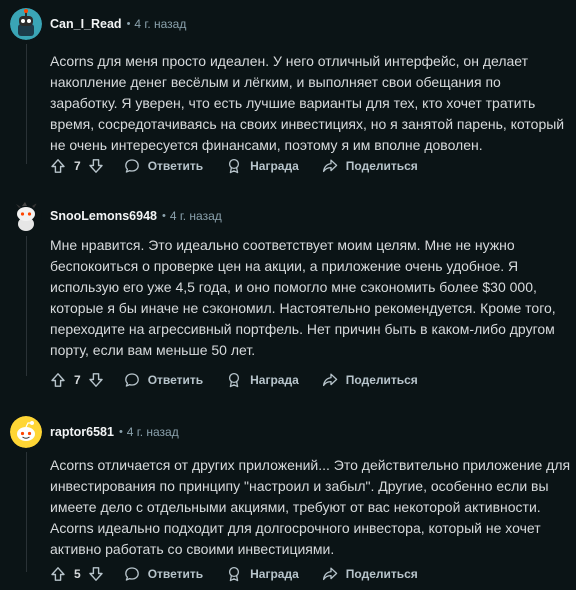 This screenshot has height=590, width=576. I want to click on comment-meta: raptor6581 • 4 г. назад, so click(114, 432).